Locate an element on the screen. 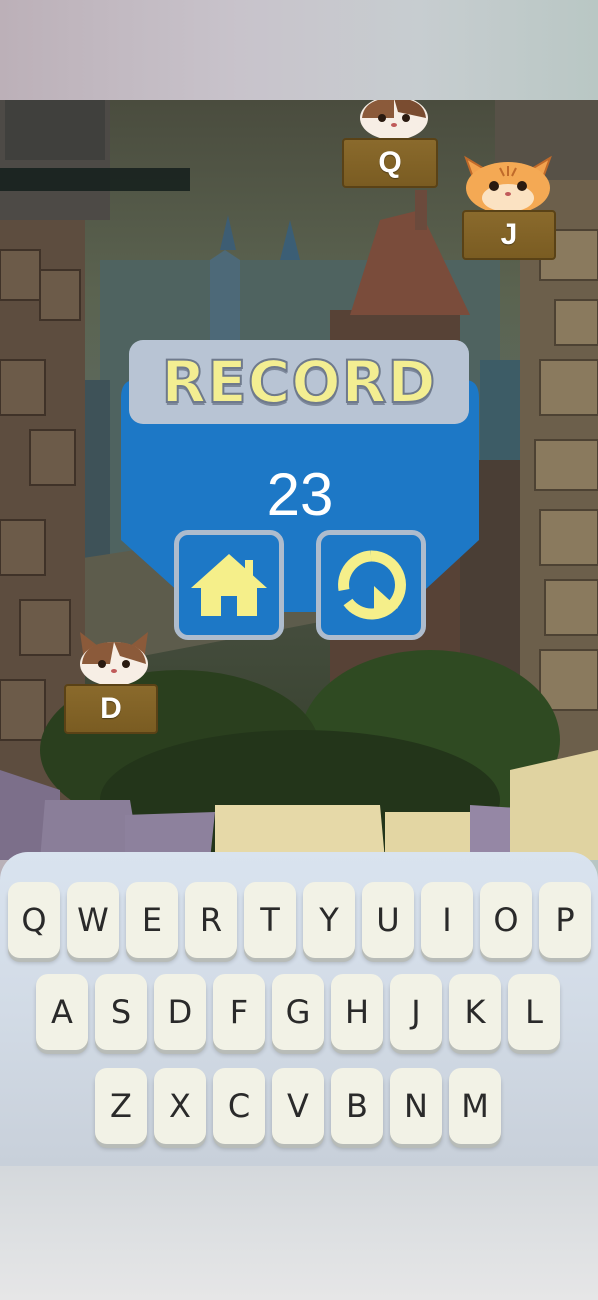 Image resolution: width=598 pixels, height=1300 pixels. key-q: Q is located at coordinates (34, 920).